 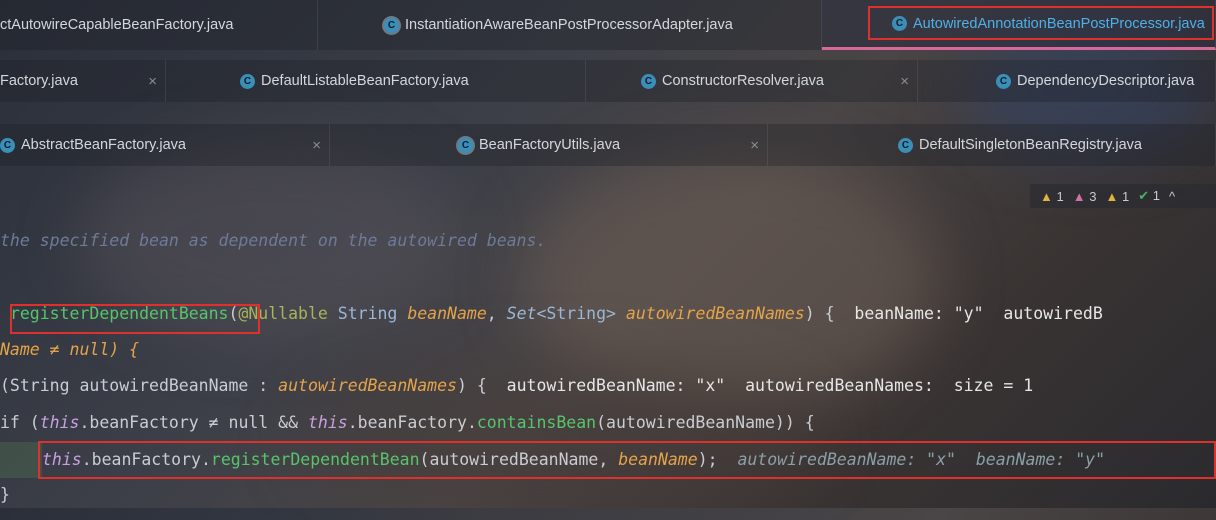 I want to click on tab-constructor-resolver: C ConstructorResolver.java ×, so click(x=752, y=81).